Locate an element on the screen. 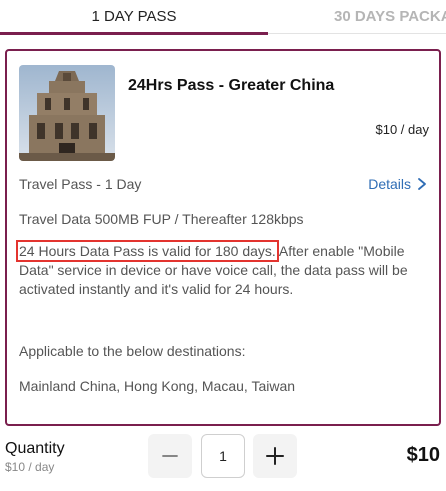  tab-1-day-pass: 1 DAY PASS is located at coordinates (134, 17).